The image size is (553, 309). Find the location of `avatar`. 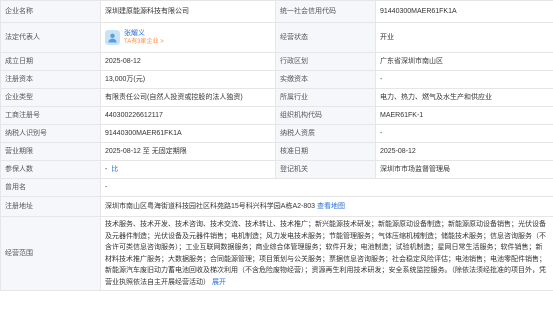

avatar is located at coordinates (112, 37).